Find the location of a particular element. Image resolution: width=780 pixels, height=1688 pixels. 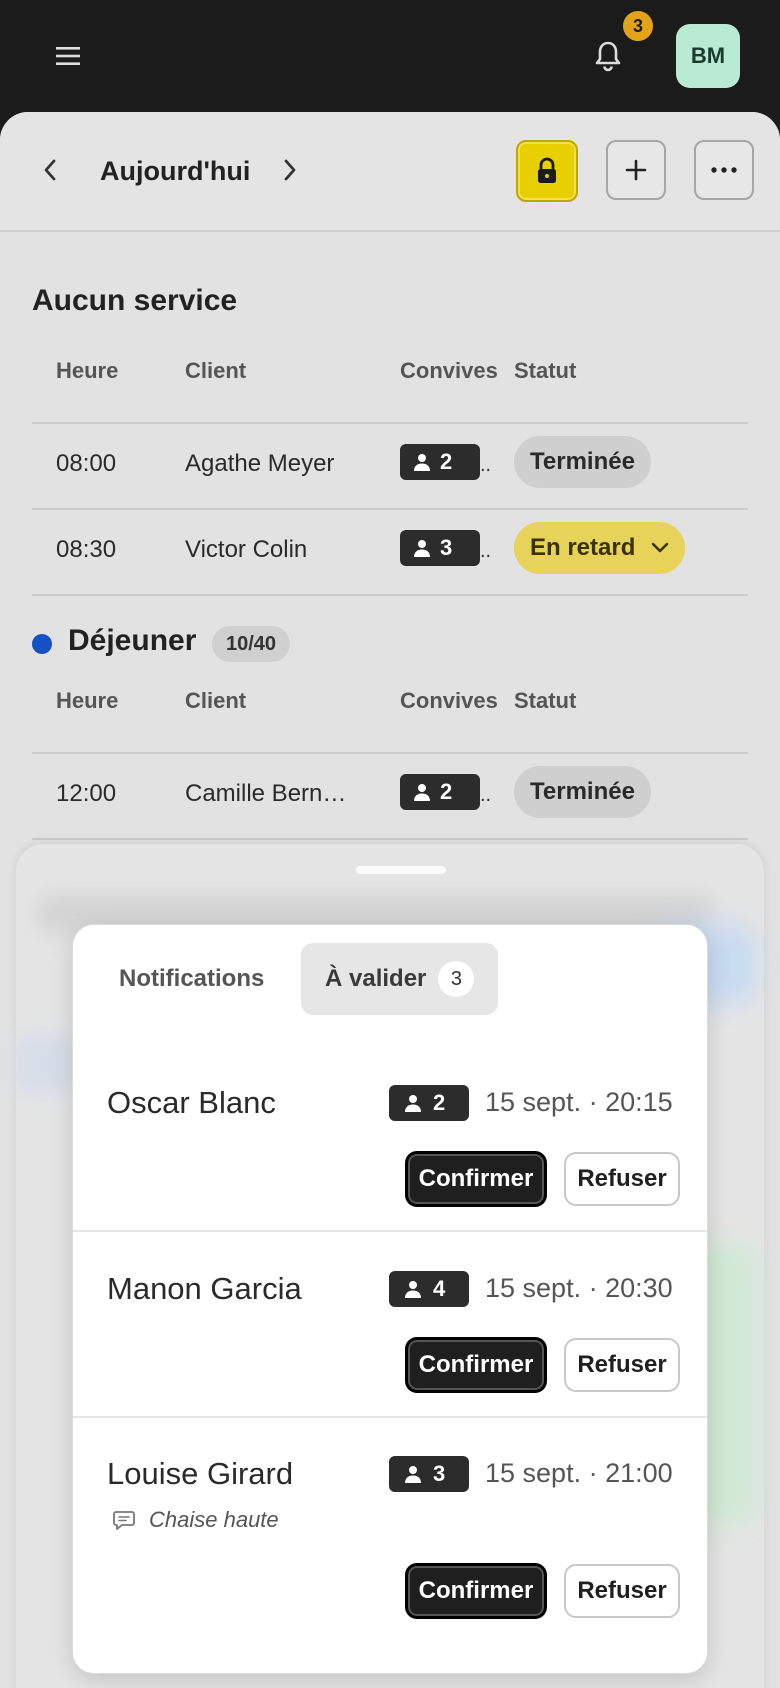

status-label: En retard is located at coordinates (583, 547).